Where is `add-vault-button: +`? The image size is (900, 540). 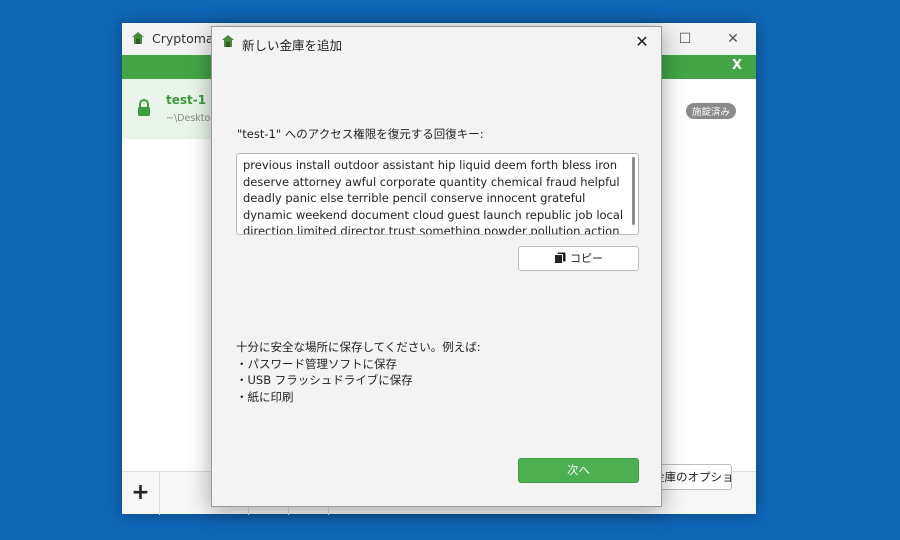 add-vault-button: + is located at coordinates (141, 493).